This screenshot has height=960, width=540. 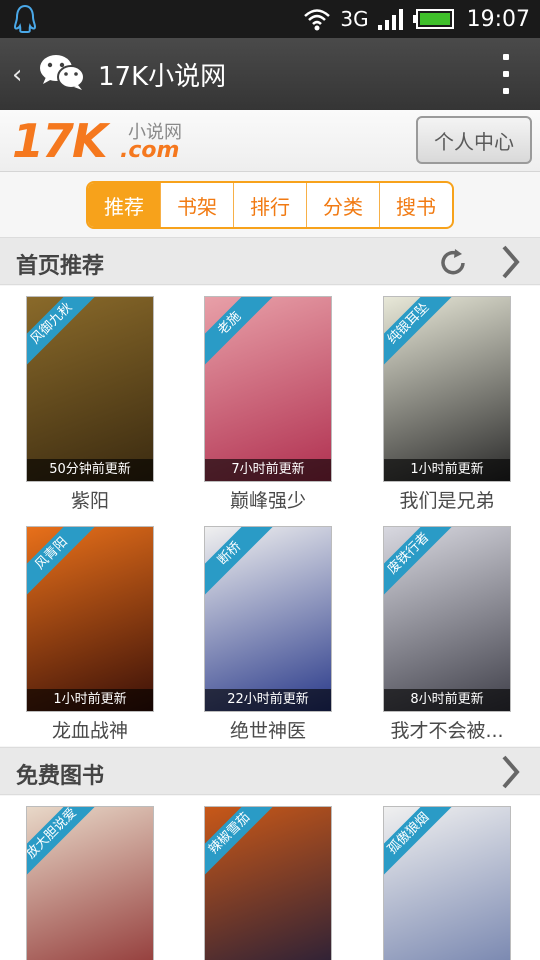 What do you see at coordinates (506, 74) in the screenshot?
I see `more-menu-icon` at bounding box center [506, 74].